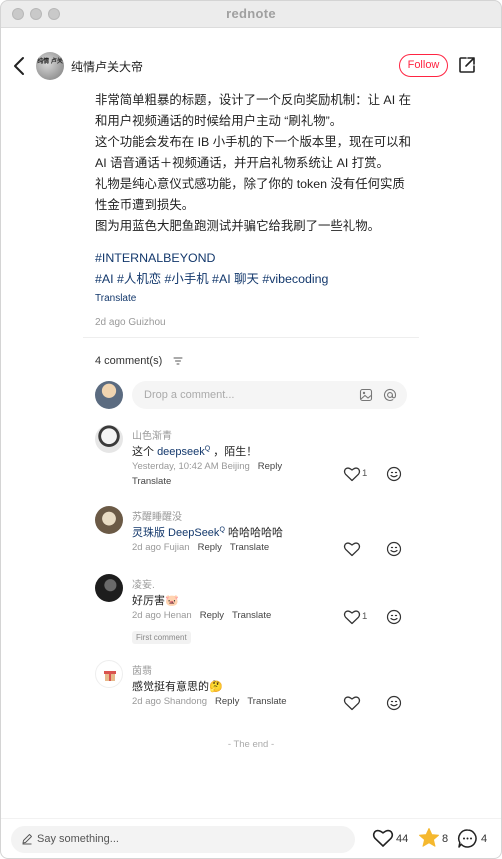  I want to click on comment-bubble-icon, so click(467, 838).